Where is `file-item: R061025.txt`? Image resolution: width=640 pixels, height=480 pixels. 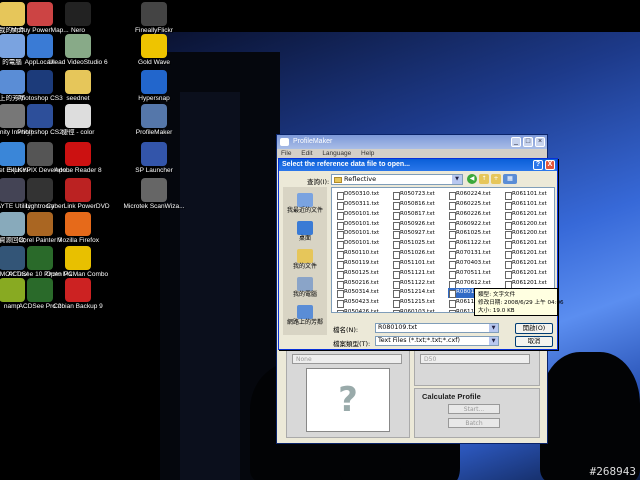
file-item: R061025.txt is located at coordinates (476, 234).